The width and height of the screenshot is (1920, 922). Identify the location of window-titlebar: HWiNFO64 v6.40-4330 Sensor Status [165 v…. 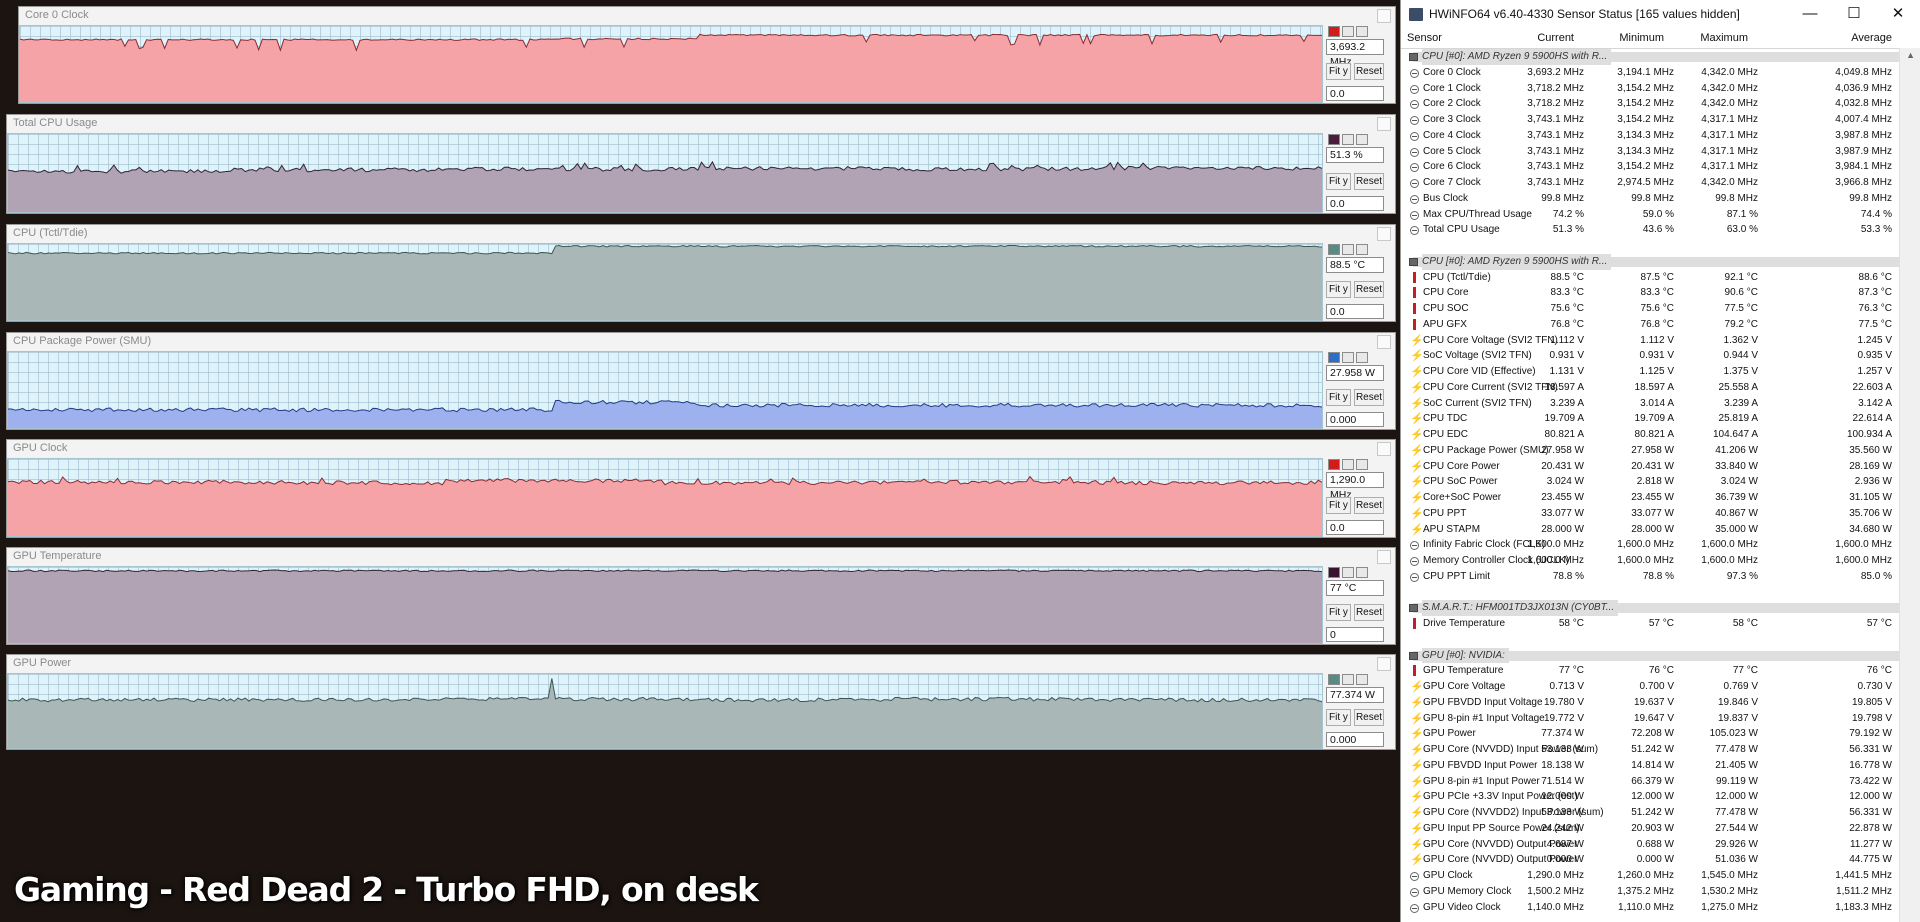
(1660, 14).